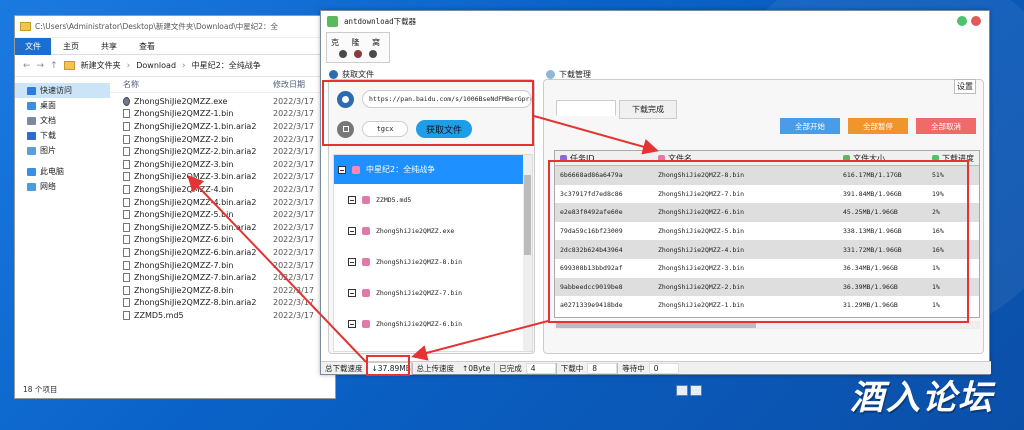 Image resolution: width=1024 pixels, height=430 pixels. What do you see at coordinates (277, 269) in the screenshot?
I see `arrow-speed-to-files` at bounding box center [277, 269].